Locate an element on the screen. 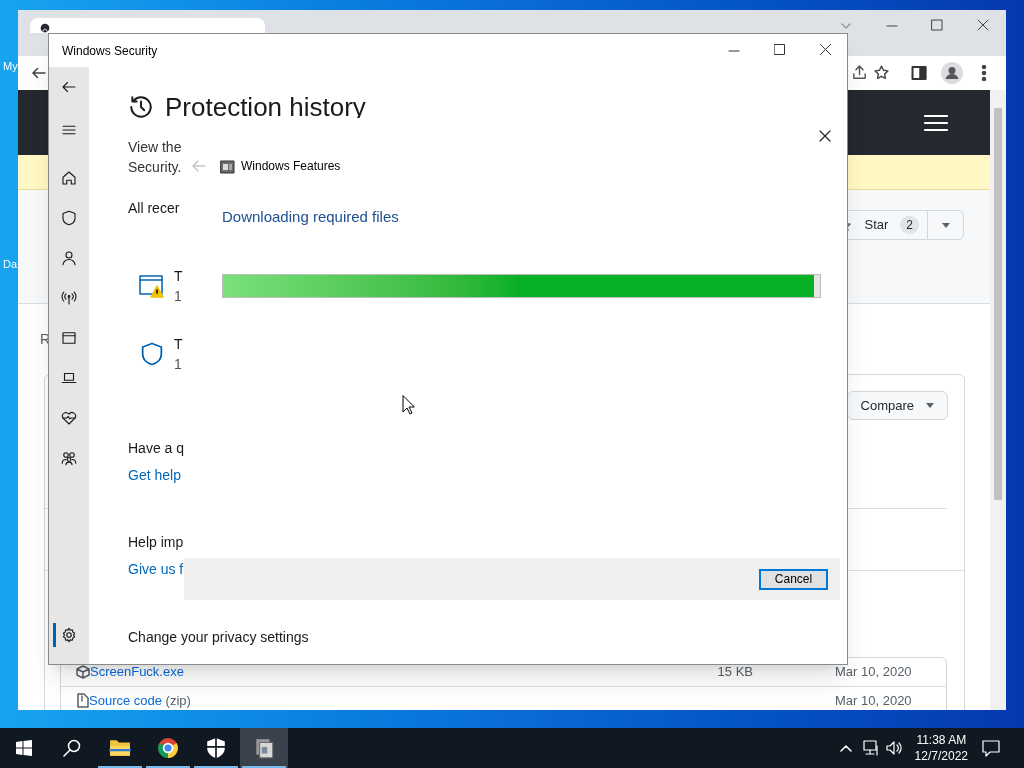 The width and height of the screenshot is (1024, 768). star-icon is located at coordinates (881, 72).